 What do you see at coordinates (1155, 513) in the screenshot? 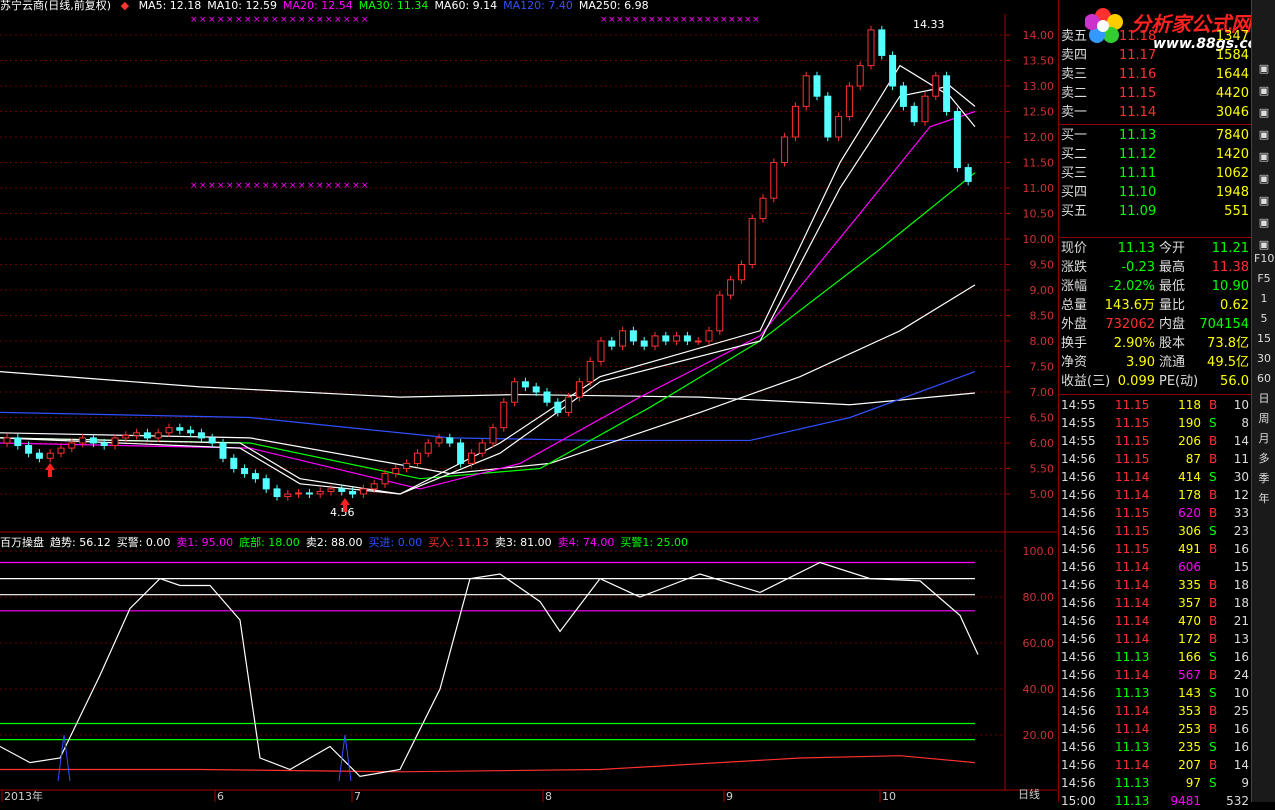
I see `tick-row: 14:56 11.15 620 B 33` at bounding box center [1155, 513].